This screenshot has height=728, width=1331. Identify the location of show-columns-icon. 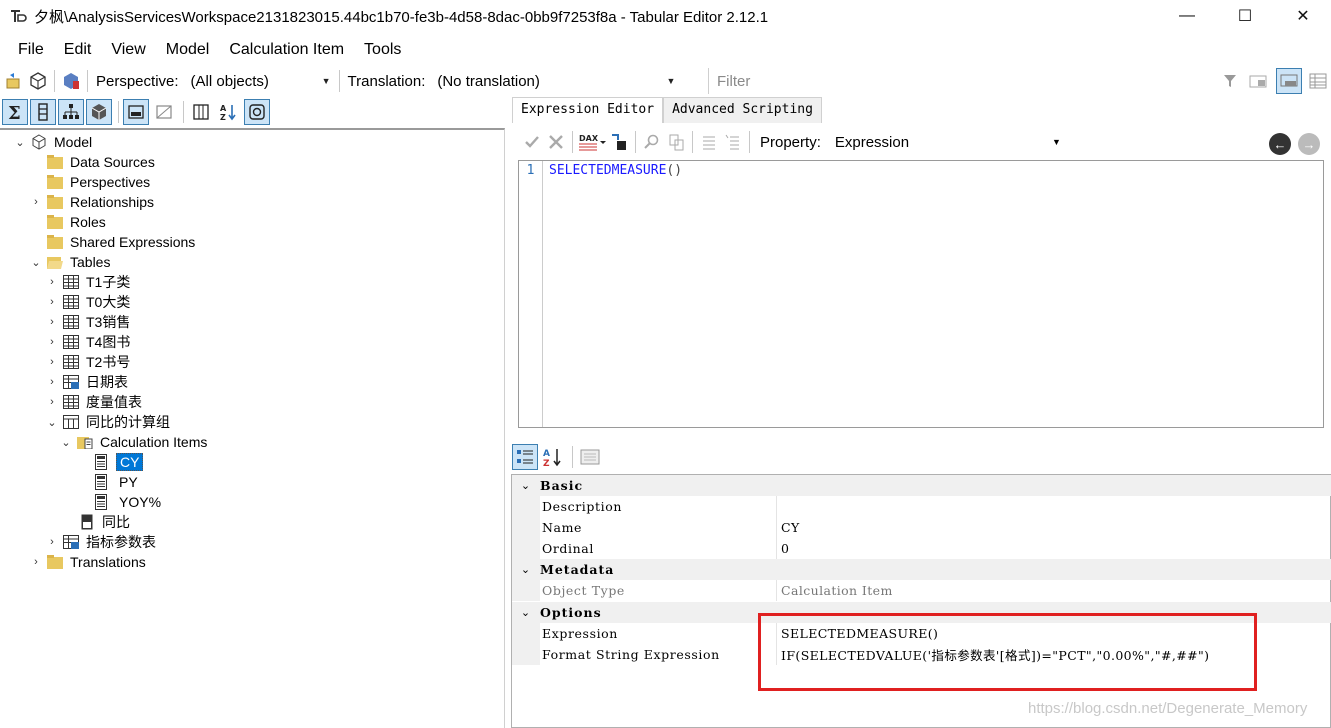
(43, 112).